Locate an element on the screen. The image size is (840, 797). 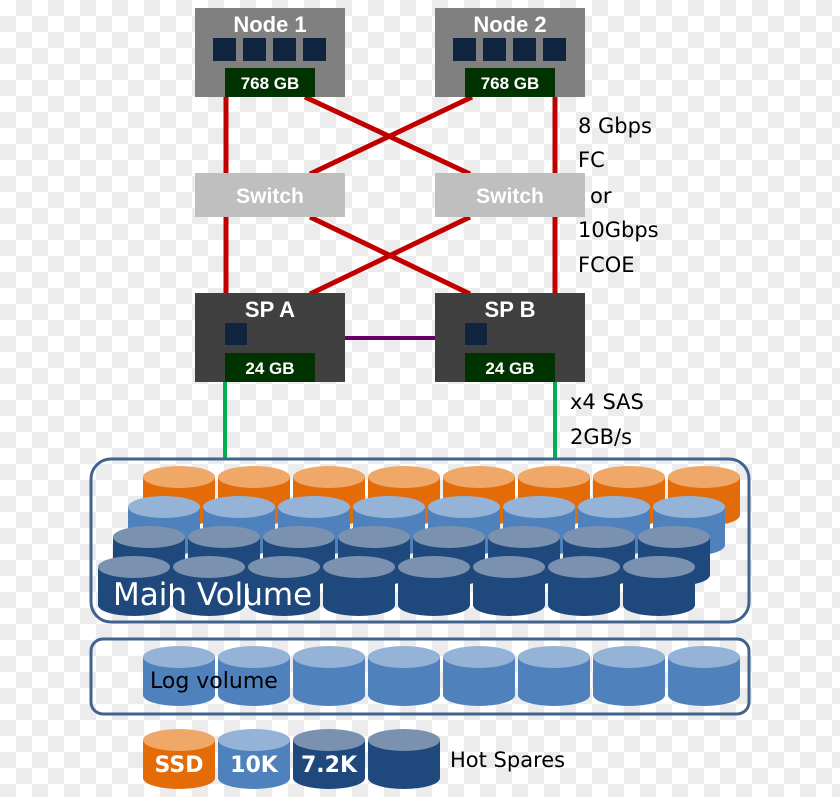
fc-label-line: 8 Gbps is located at coordinates (615, 126).